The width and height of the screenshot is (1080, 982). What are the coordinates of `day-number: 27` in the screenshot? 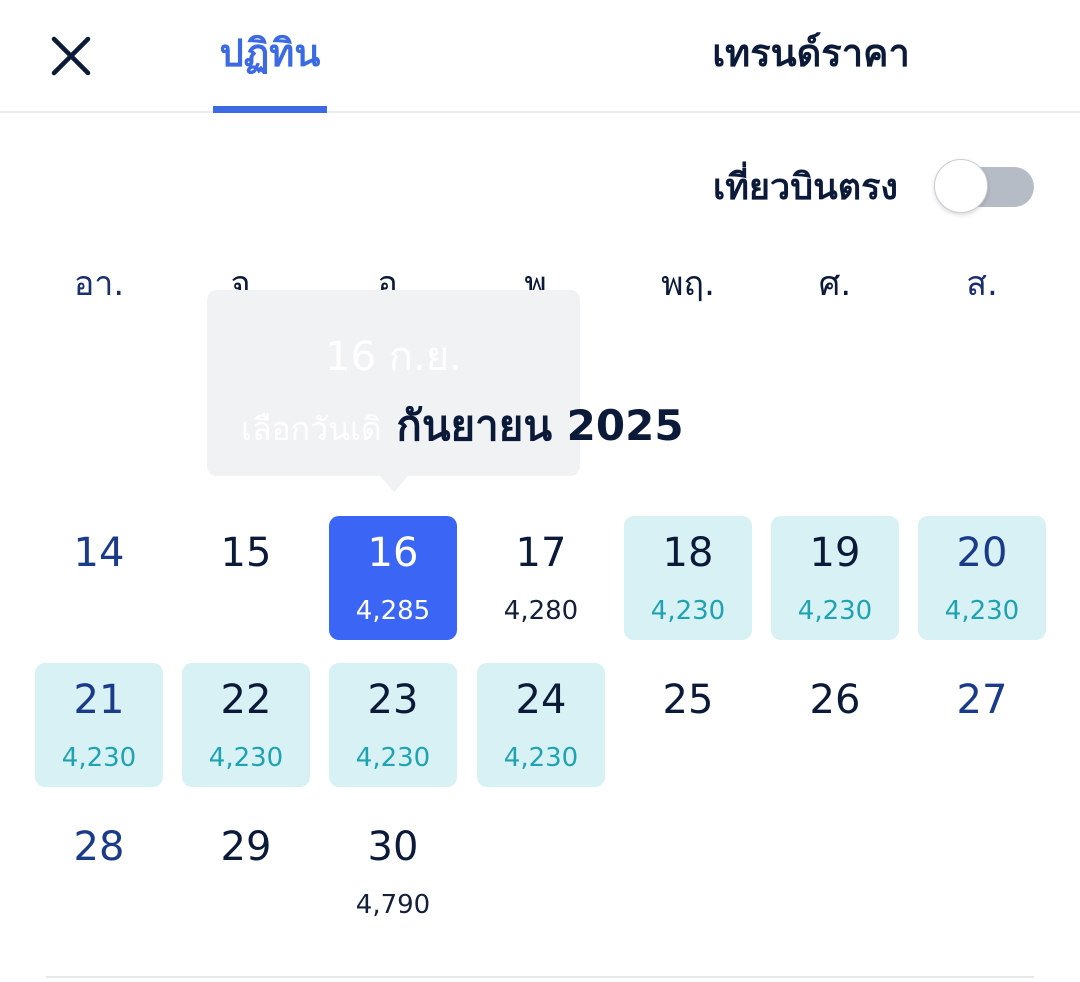 It's located at (982, 700).